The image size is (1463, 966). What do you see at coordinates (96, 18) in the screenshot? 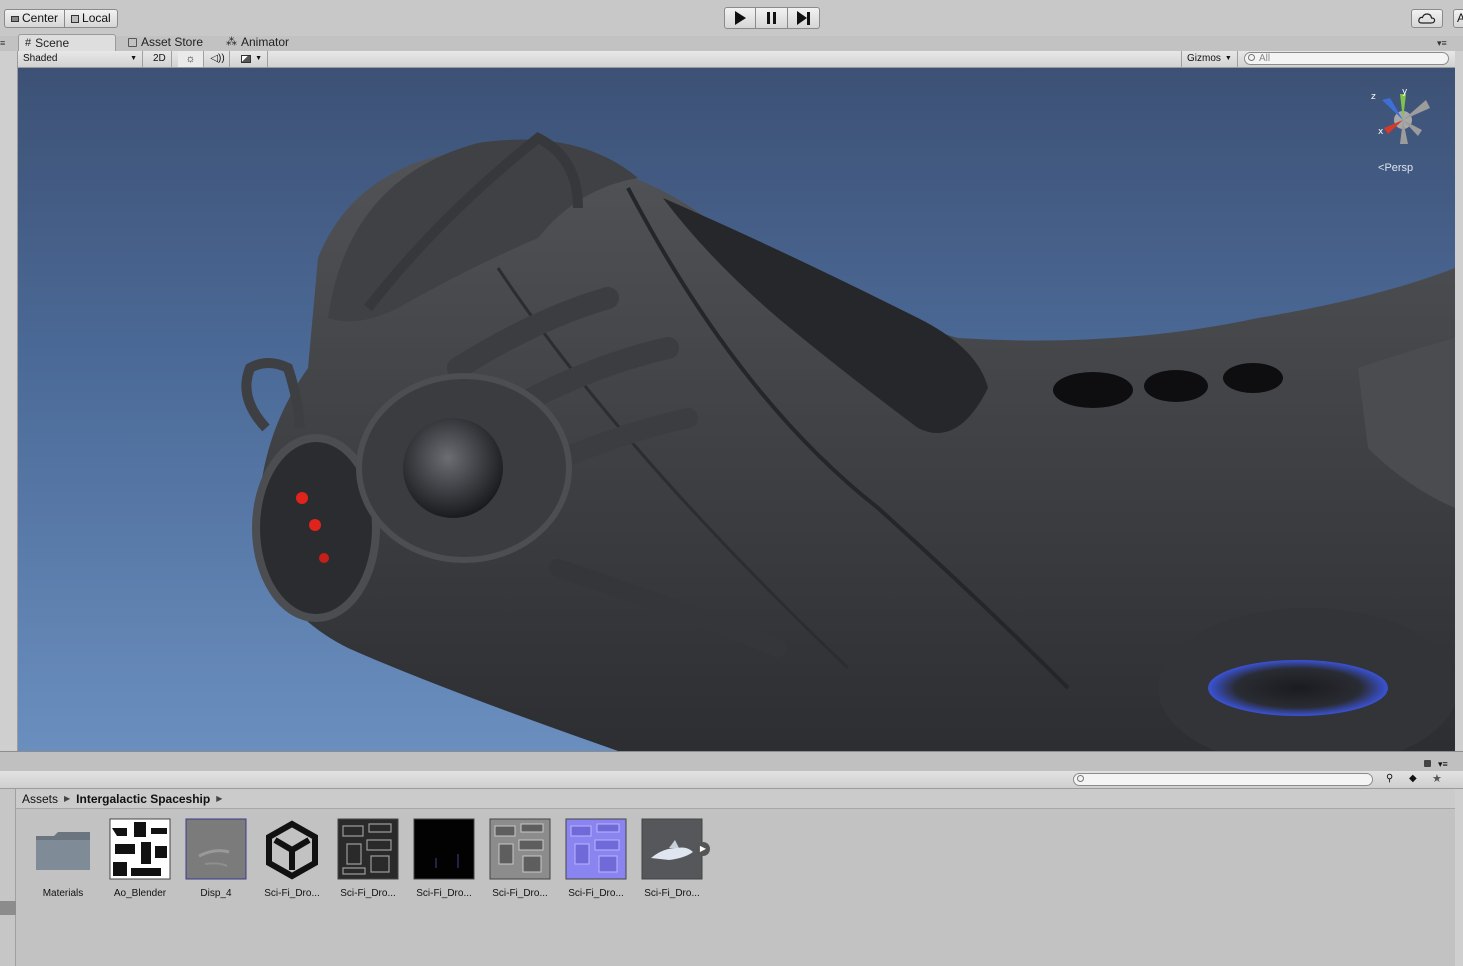
I see `local-label: Local` at bounding box center [96, 18].